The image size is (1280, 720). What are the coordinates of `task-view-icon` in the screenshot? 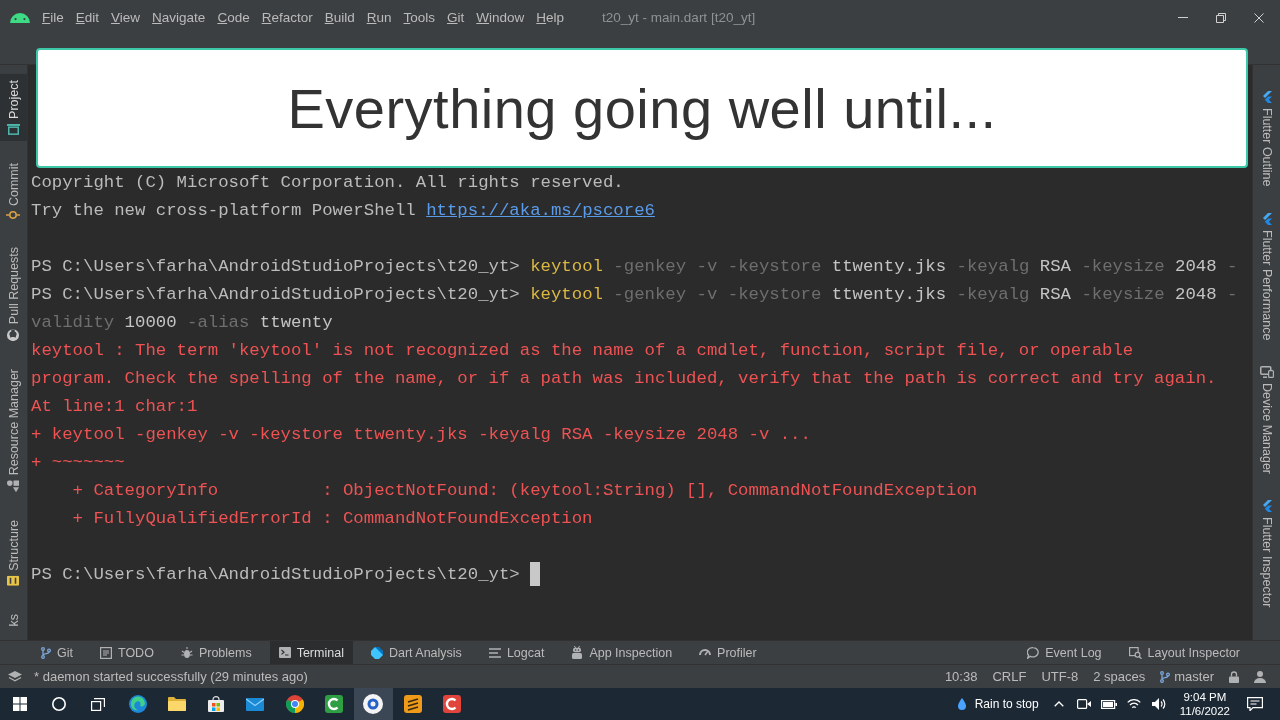 It's located at (98, 704).